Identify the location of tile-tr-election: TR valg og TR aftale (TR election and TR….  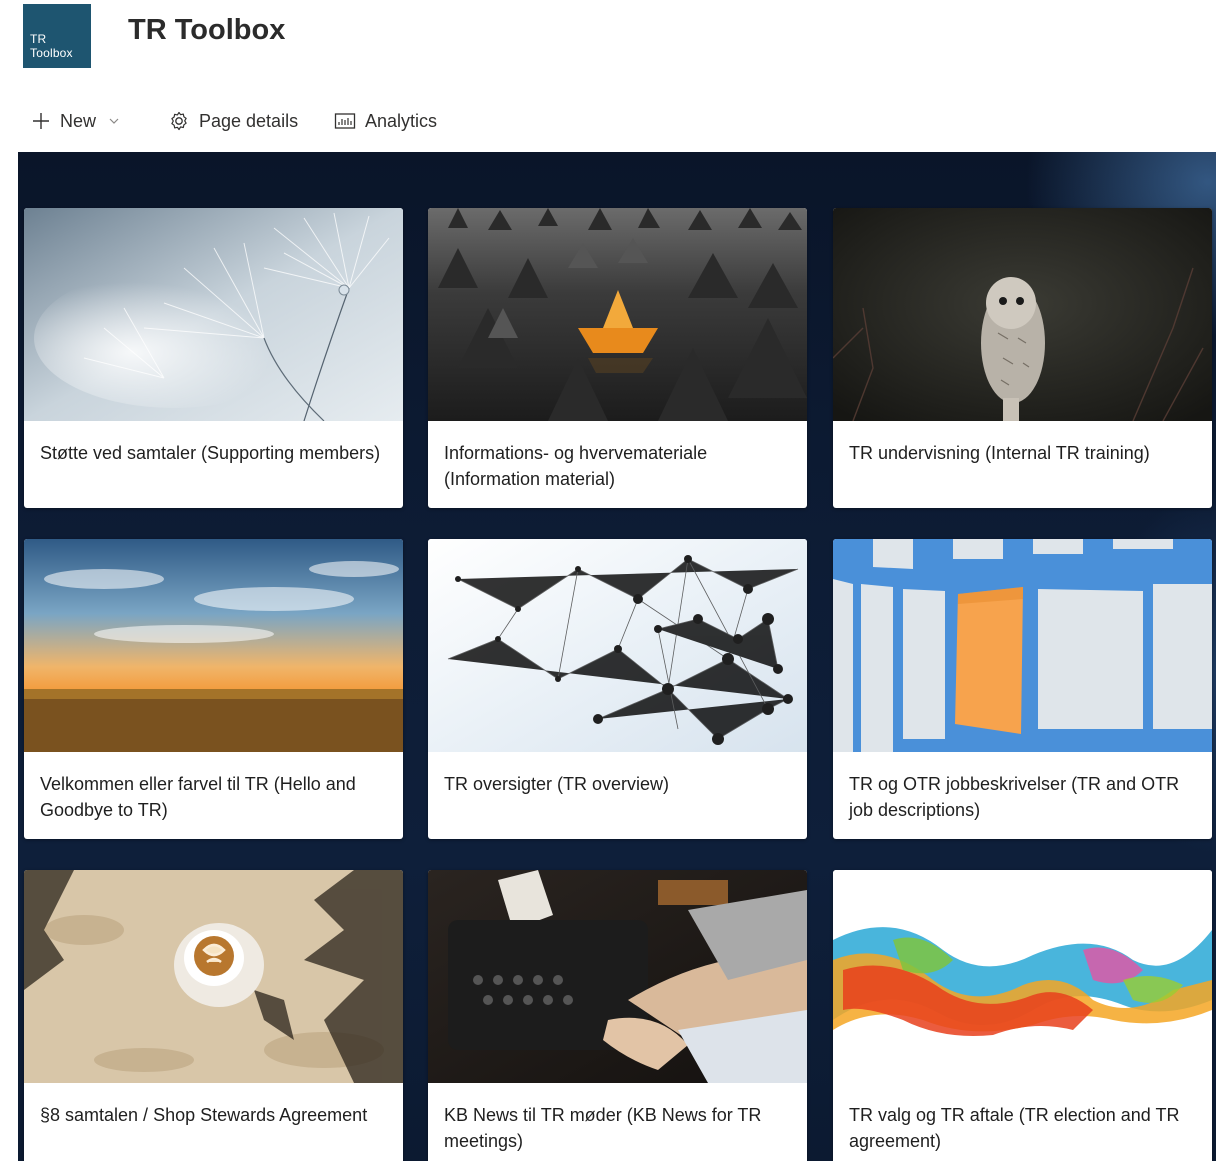
(1022, 1015).